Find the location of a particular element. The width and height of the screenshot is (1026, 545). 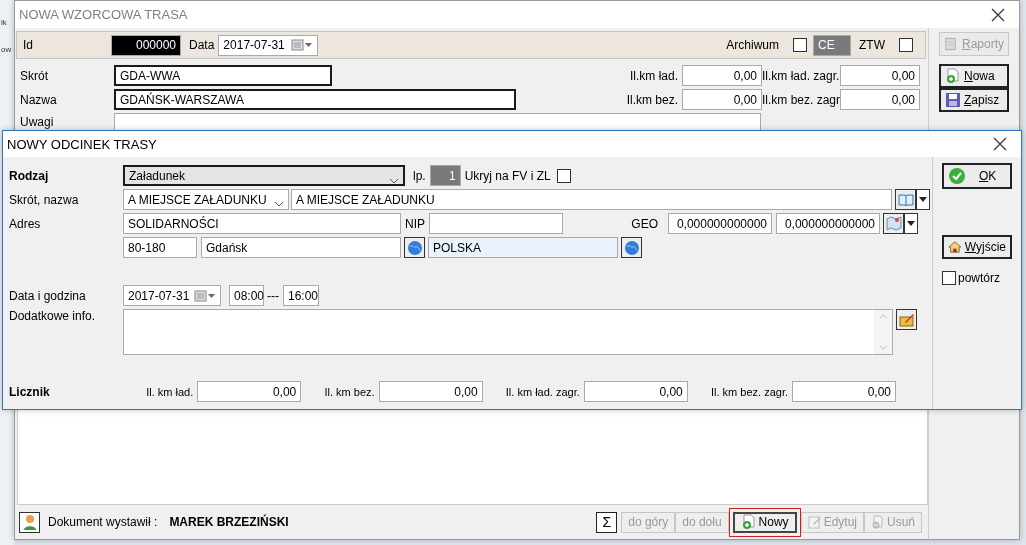

author-label: Dokument wystawił : is located at coordinates (103, 522).